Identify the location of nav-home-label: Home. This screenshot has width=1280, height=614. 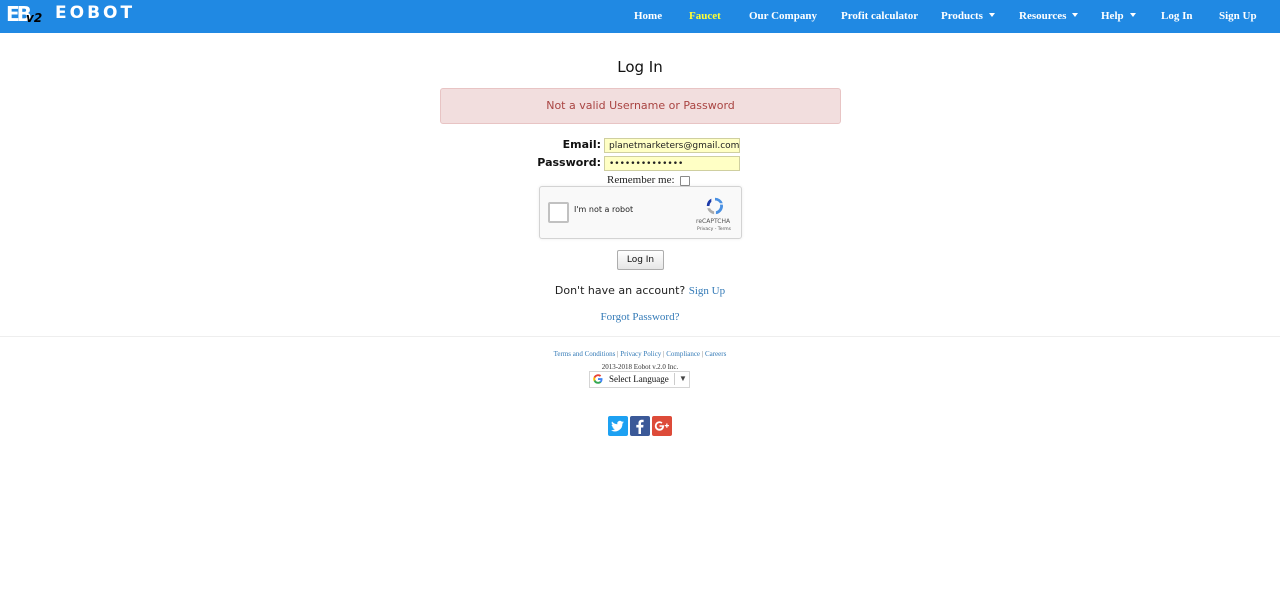
(648, 16).